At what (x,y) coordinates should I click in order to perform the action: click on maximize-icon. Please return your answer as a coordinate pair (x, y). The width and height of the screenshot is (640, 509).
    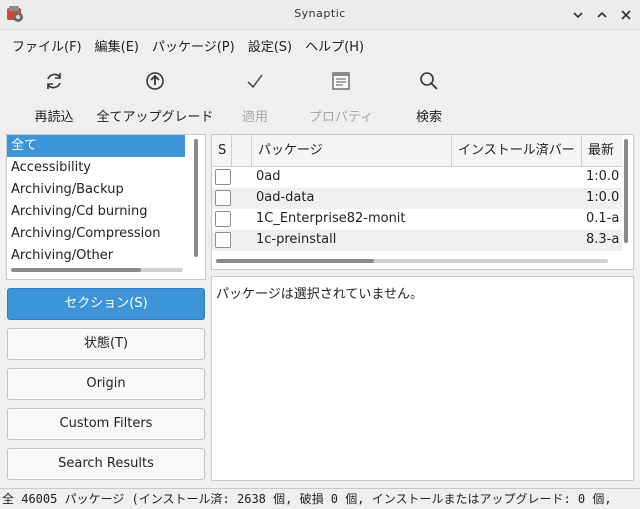
    Looking at the image, I should click on (602, 15).